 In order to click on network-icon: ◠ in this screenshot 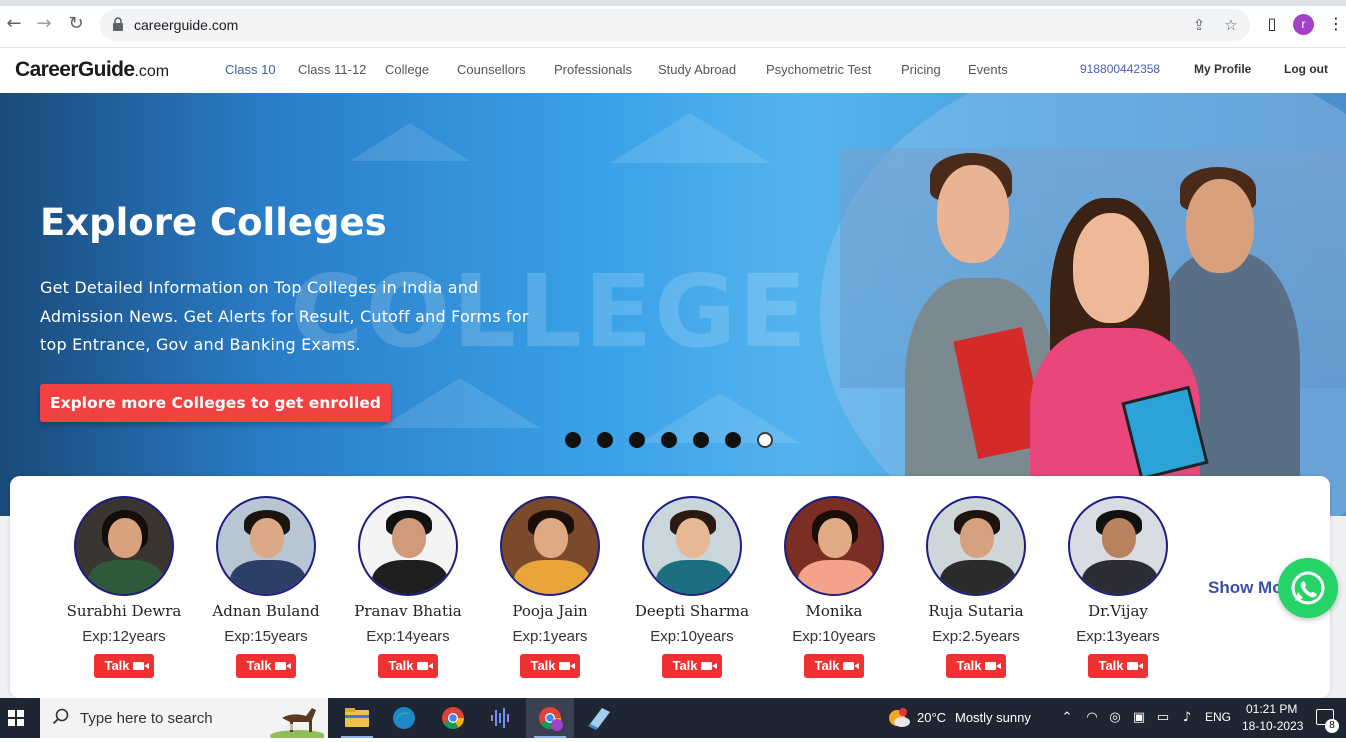, I will do `click(1092, 718)`.